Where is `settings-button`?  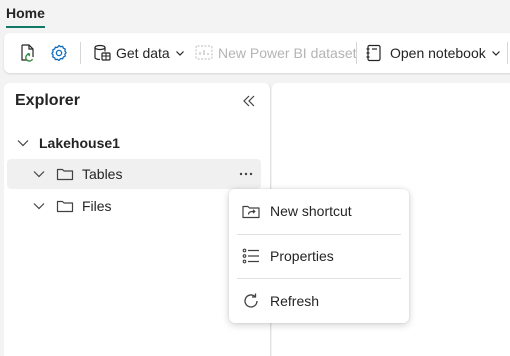 settings-button is located at coordinates (59, 53).